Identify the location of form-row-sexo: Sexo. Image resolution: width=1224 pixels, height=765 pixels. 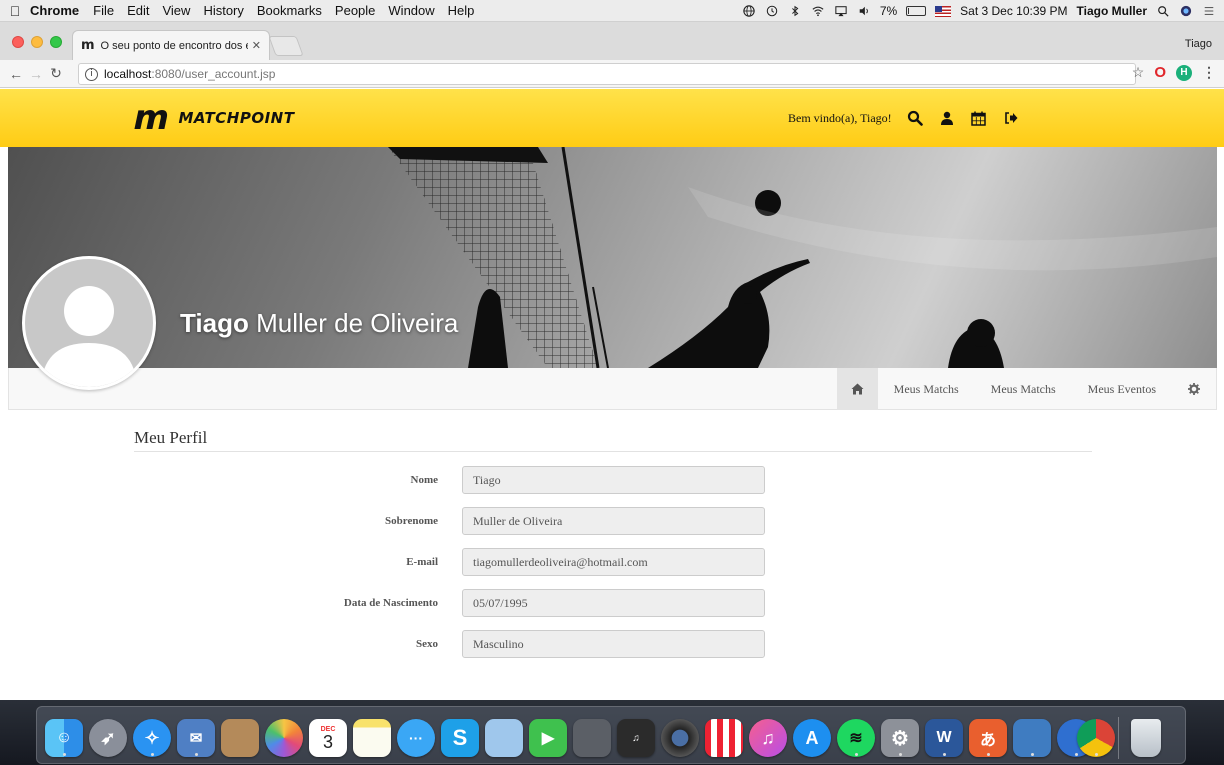
(612, 644).